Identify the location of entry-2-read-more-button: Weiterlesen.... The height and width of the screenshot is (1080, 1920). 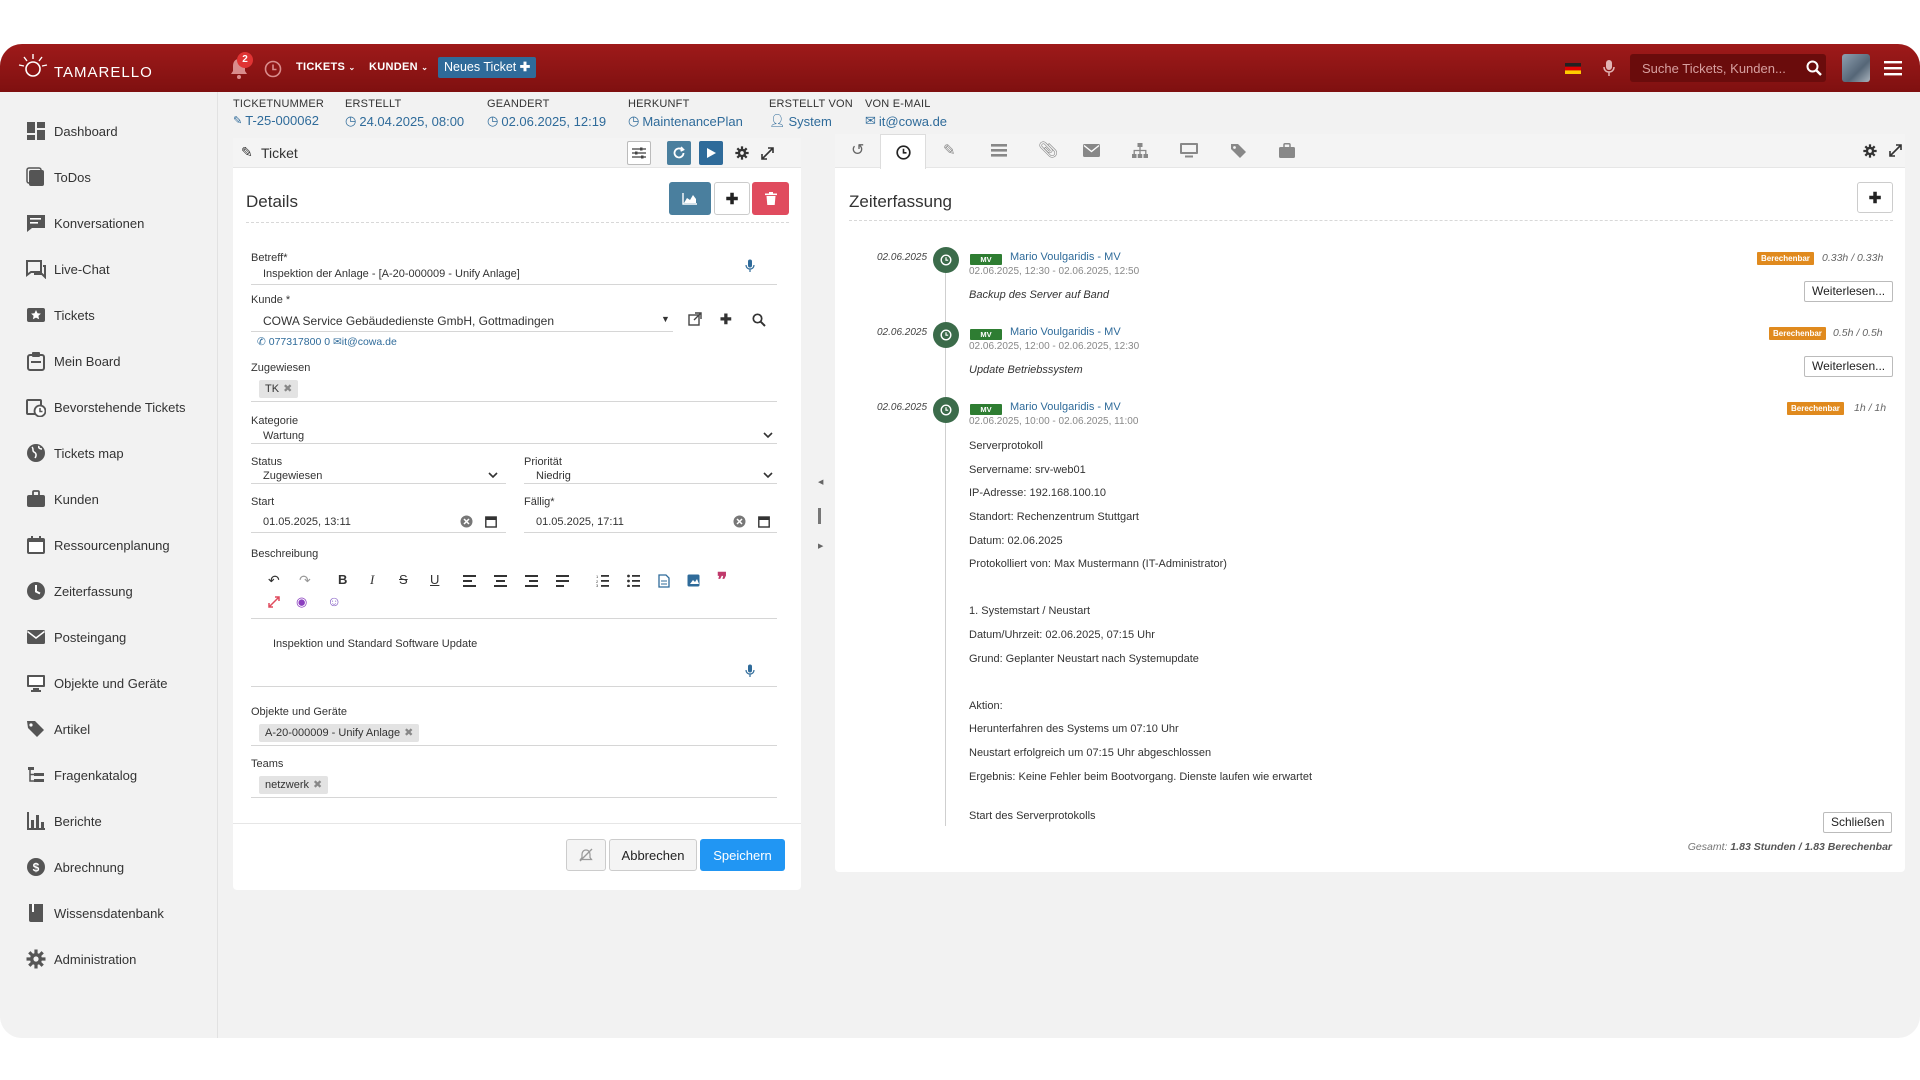
(1849, 366).